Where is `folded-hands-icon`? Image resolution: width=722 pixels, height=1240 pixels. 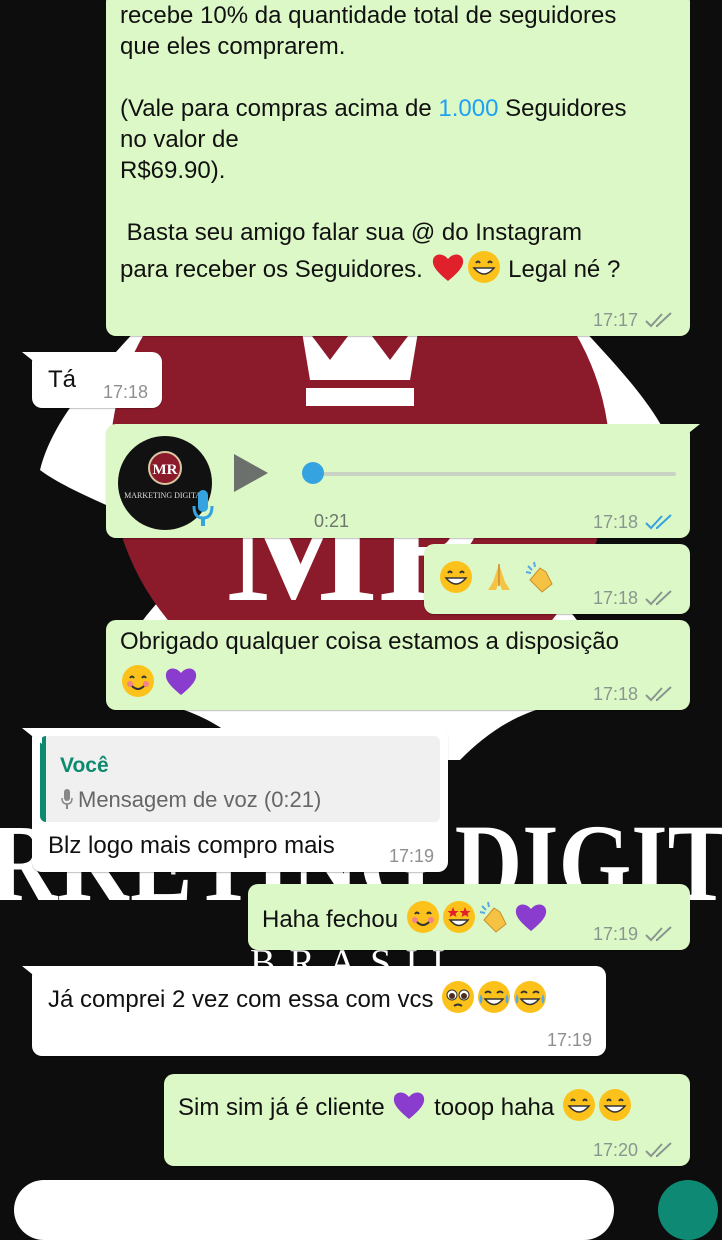 folded-hands-icon is located at coordinates (499, 577).